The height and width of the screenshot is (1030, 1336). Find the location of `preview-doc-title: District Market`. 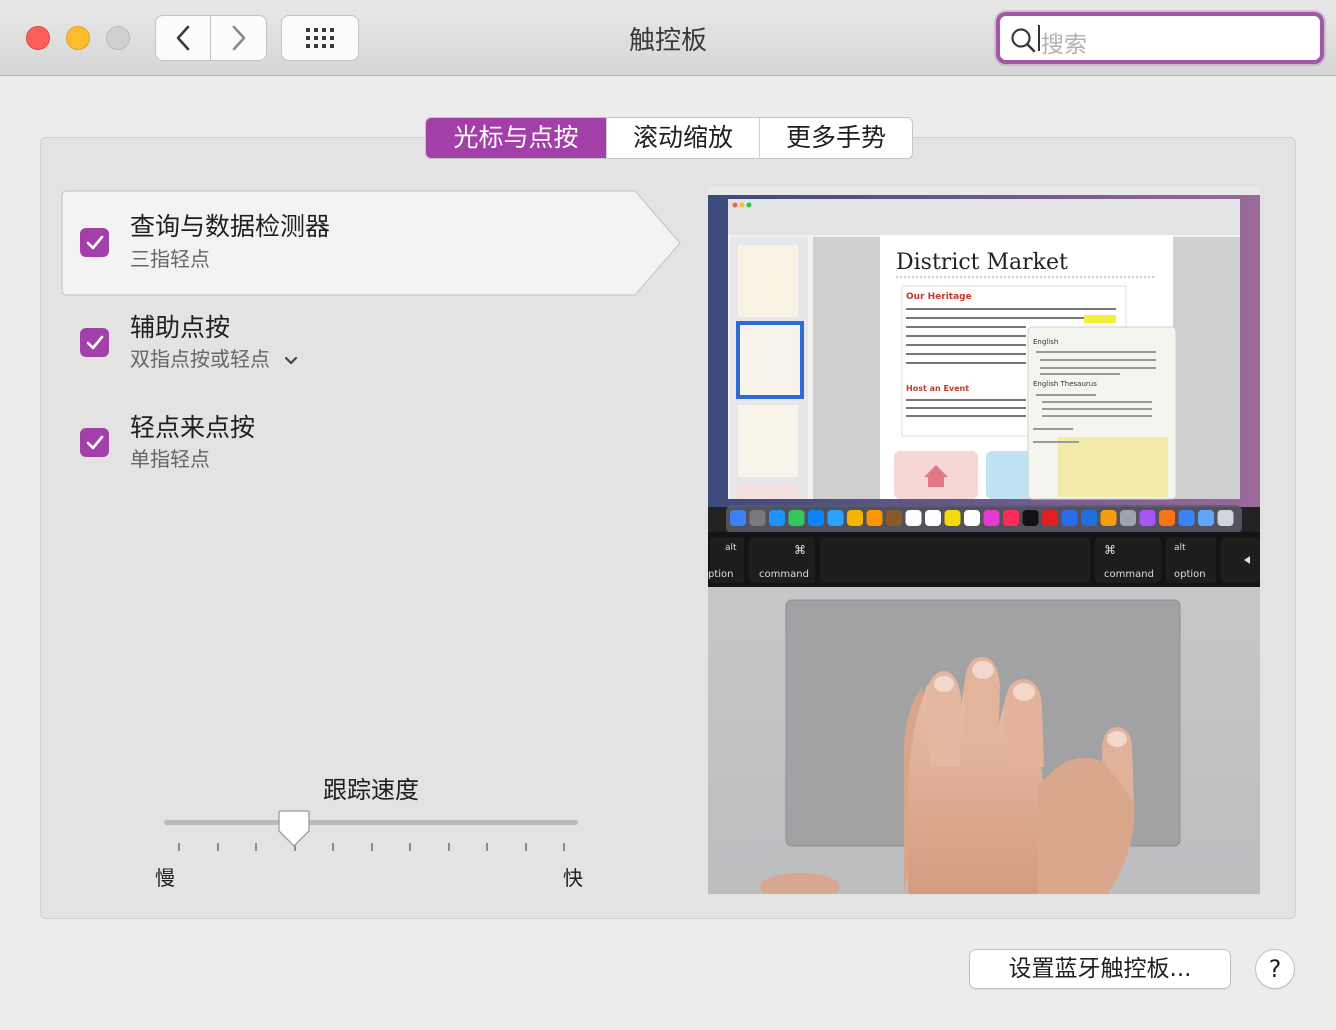

preview-doc-title: District Market is located at coordinates (982, 262).